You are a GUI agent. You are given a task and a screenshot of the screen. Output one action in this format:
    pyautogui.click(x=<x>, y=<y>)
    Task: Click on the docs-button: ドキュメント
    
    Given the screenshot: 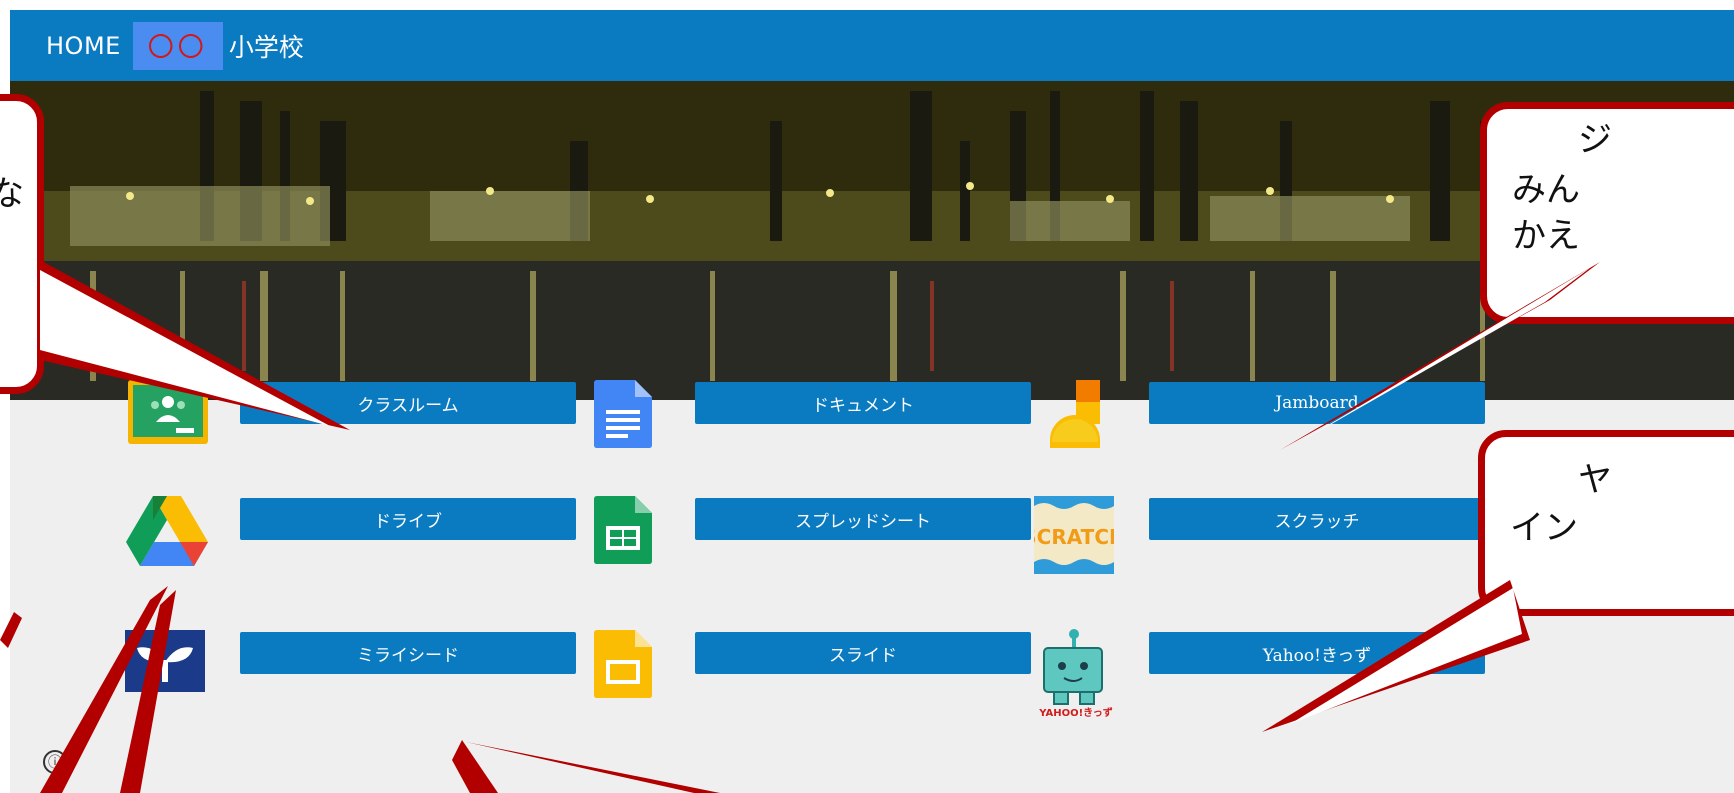 What is the action you would take?
    pyautogui.click(x=863, y=403)
    